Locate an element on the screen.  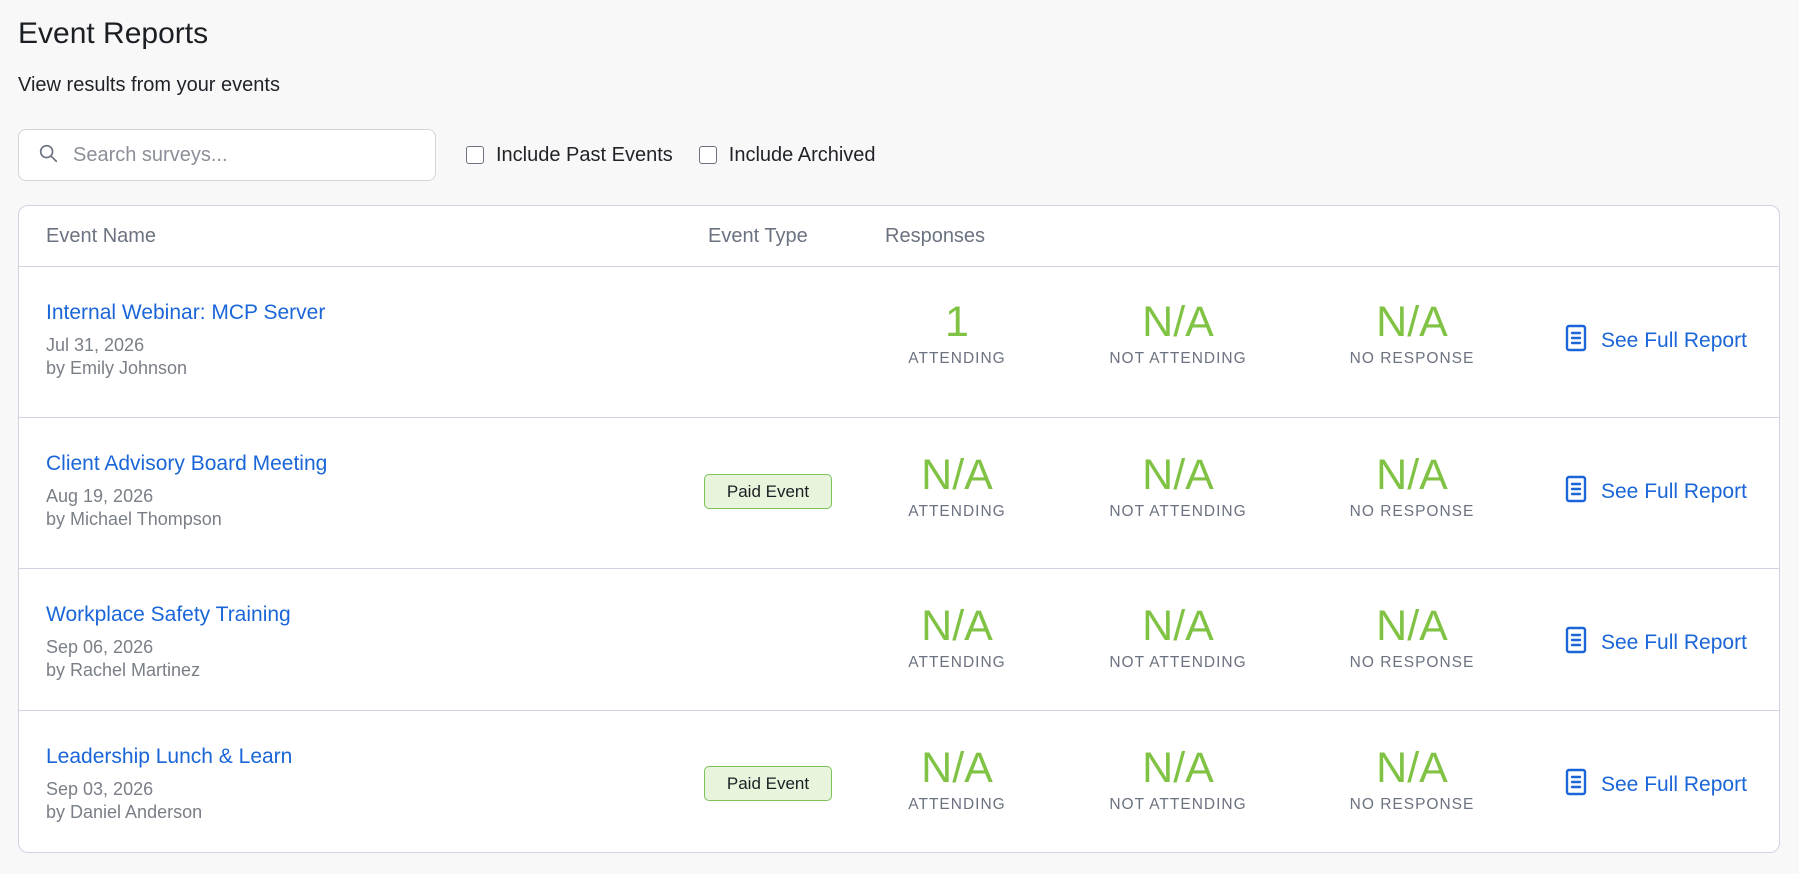
event-author: by Daniel Anderson is located at coordinates (124, 812).